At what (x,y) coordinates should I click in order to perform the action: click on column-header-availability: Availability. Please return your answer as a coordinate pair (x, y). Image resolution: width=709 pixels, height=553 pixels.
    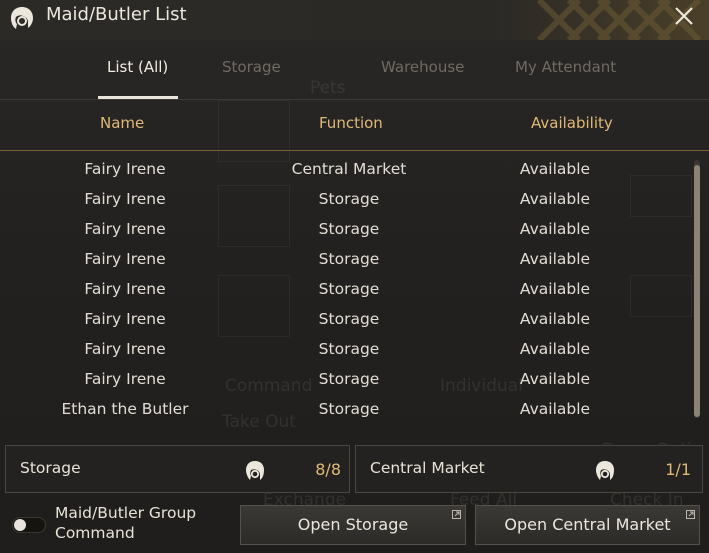
    Looking at the image, I should click on (572, 123).